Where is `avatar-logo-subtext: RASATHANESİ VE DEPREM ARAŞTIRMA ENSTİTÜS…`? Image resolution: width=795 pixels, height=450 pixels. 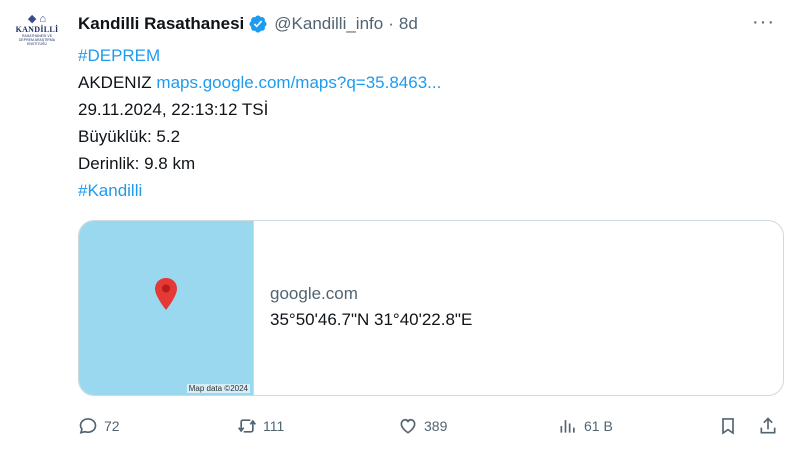 avatar-logo-subtext: RASATHANESİ VE DEPREM ARAŞTIRMA ENSTİTÜS… is located at coordinates (37, 40).